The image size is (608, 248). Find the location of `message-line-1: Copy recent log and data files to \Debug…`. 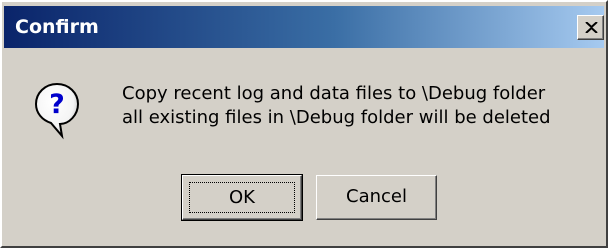

message-line-1: Copy recent log and data files to \Debug… is located at coordinates (334, 93).